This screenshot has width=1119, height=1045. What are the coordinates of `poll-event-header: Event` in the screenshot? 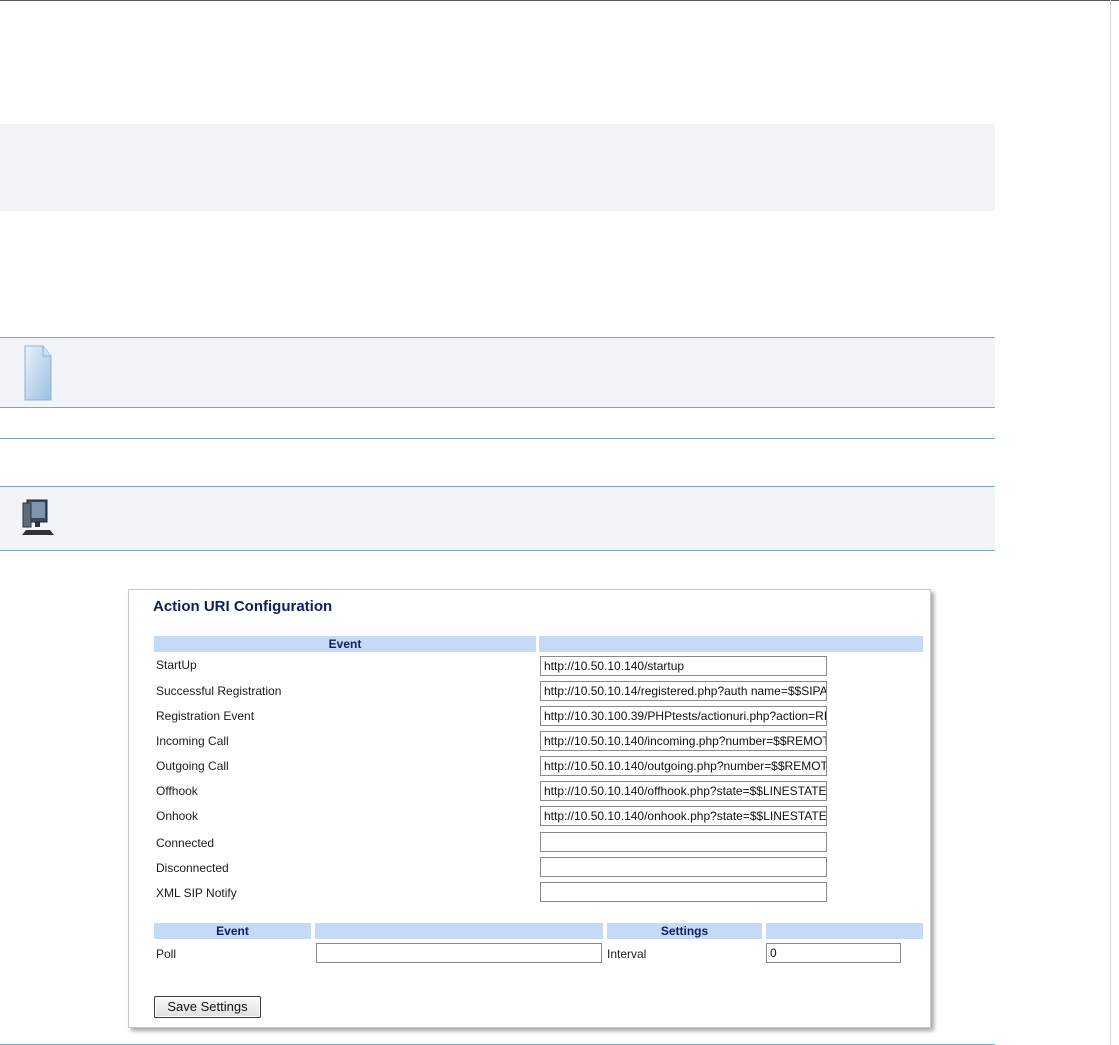 It's located at (232, 931).